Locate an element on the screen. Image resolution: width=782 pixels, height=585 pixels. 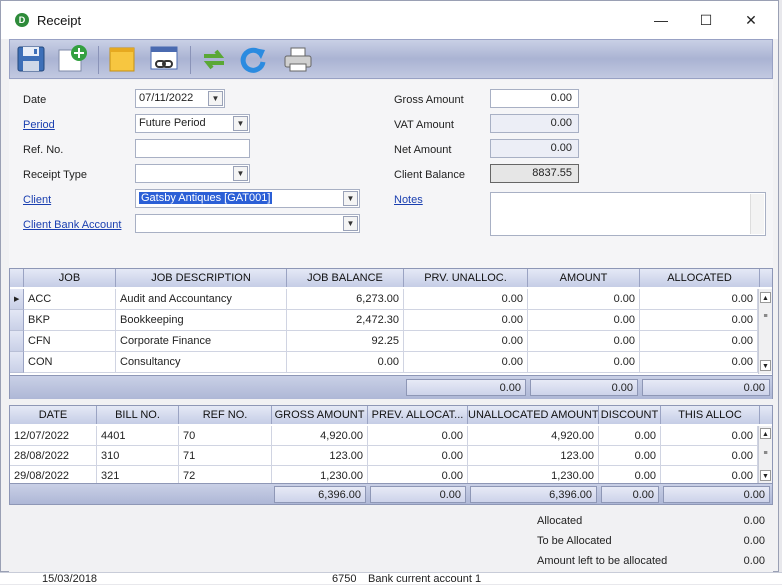
job-balance-cell: 0.00 is located at coordinates (345, 362).